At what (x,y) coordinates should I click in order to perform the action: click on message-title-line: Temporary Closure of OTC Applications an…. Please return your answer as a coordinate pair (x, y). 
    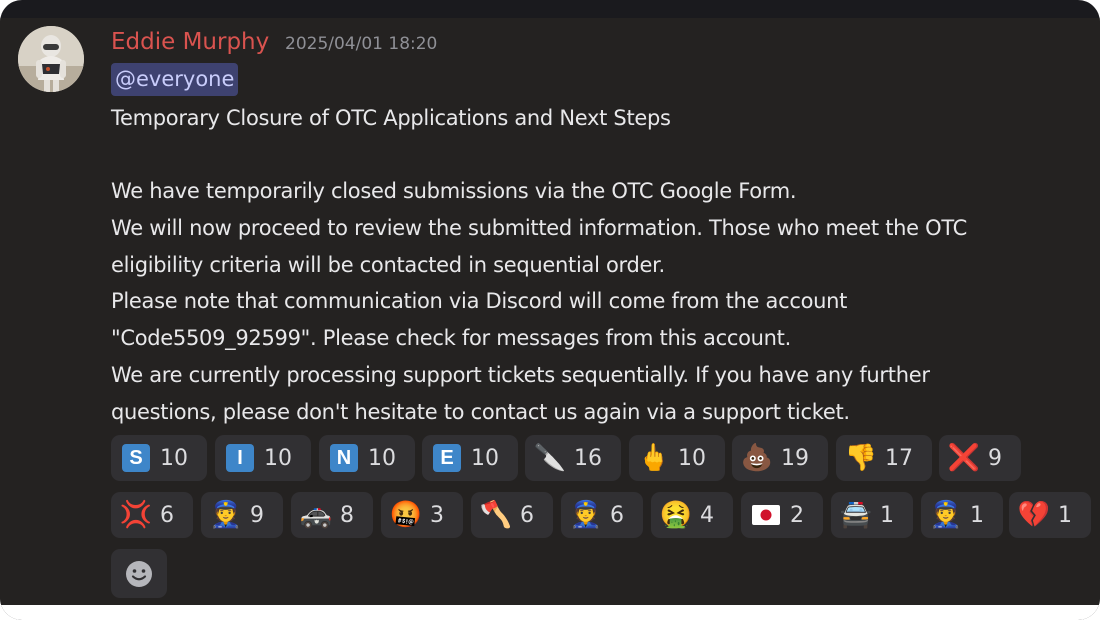
    Looking at the image, I should click on (391, 118).